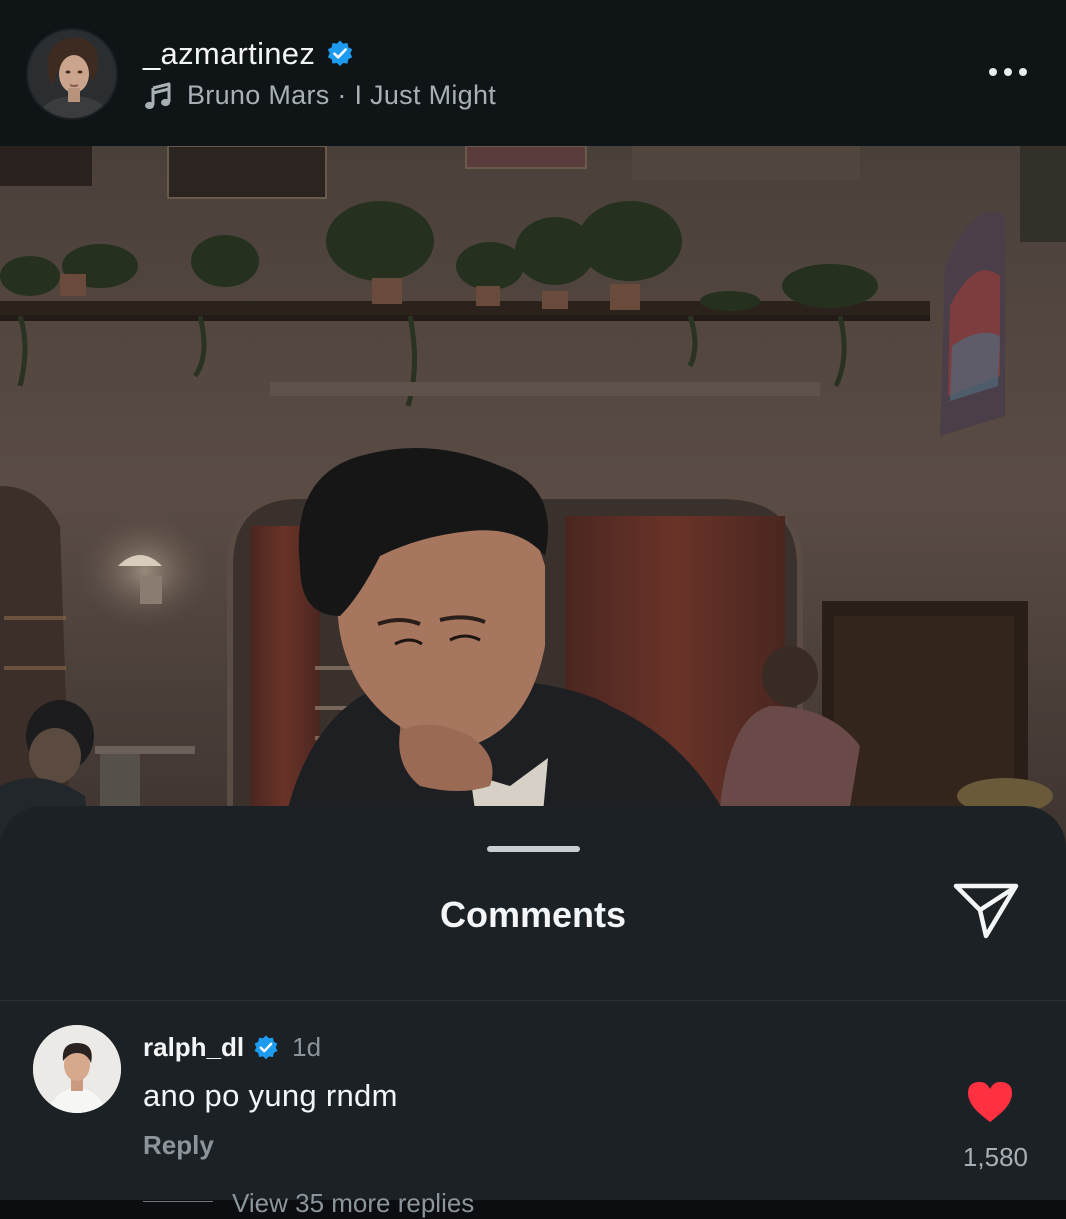 The image size is (1066, 1219). What do you see at coordinates (533, 914) in the screenshot?
I see `comments-title: Comments` at bounding box center [533, 914].